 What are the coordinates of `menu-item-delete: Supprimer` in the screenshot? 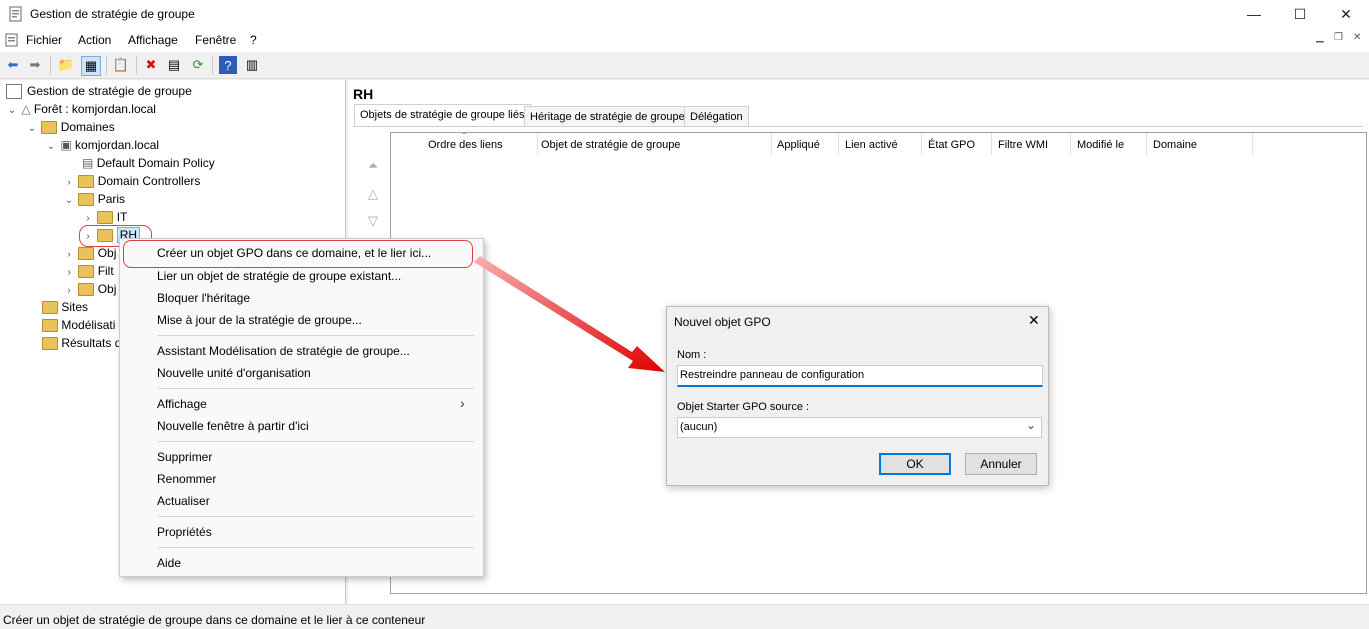 It's located at (184, 457).